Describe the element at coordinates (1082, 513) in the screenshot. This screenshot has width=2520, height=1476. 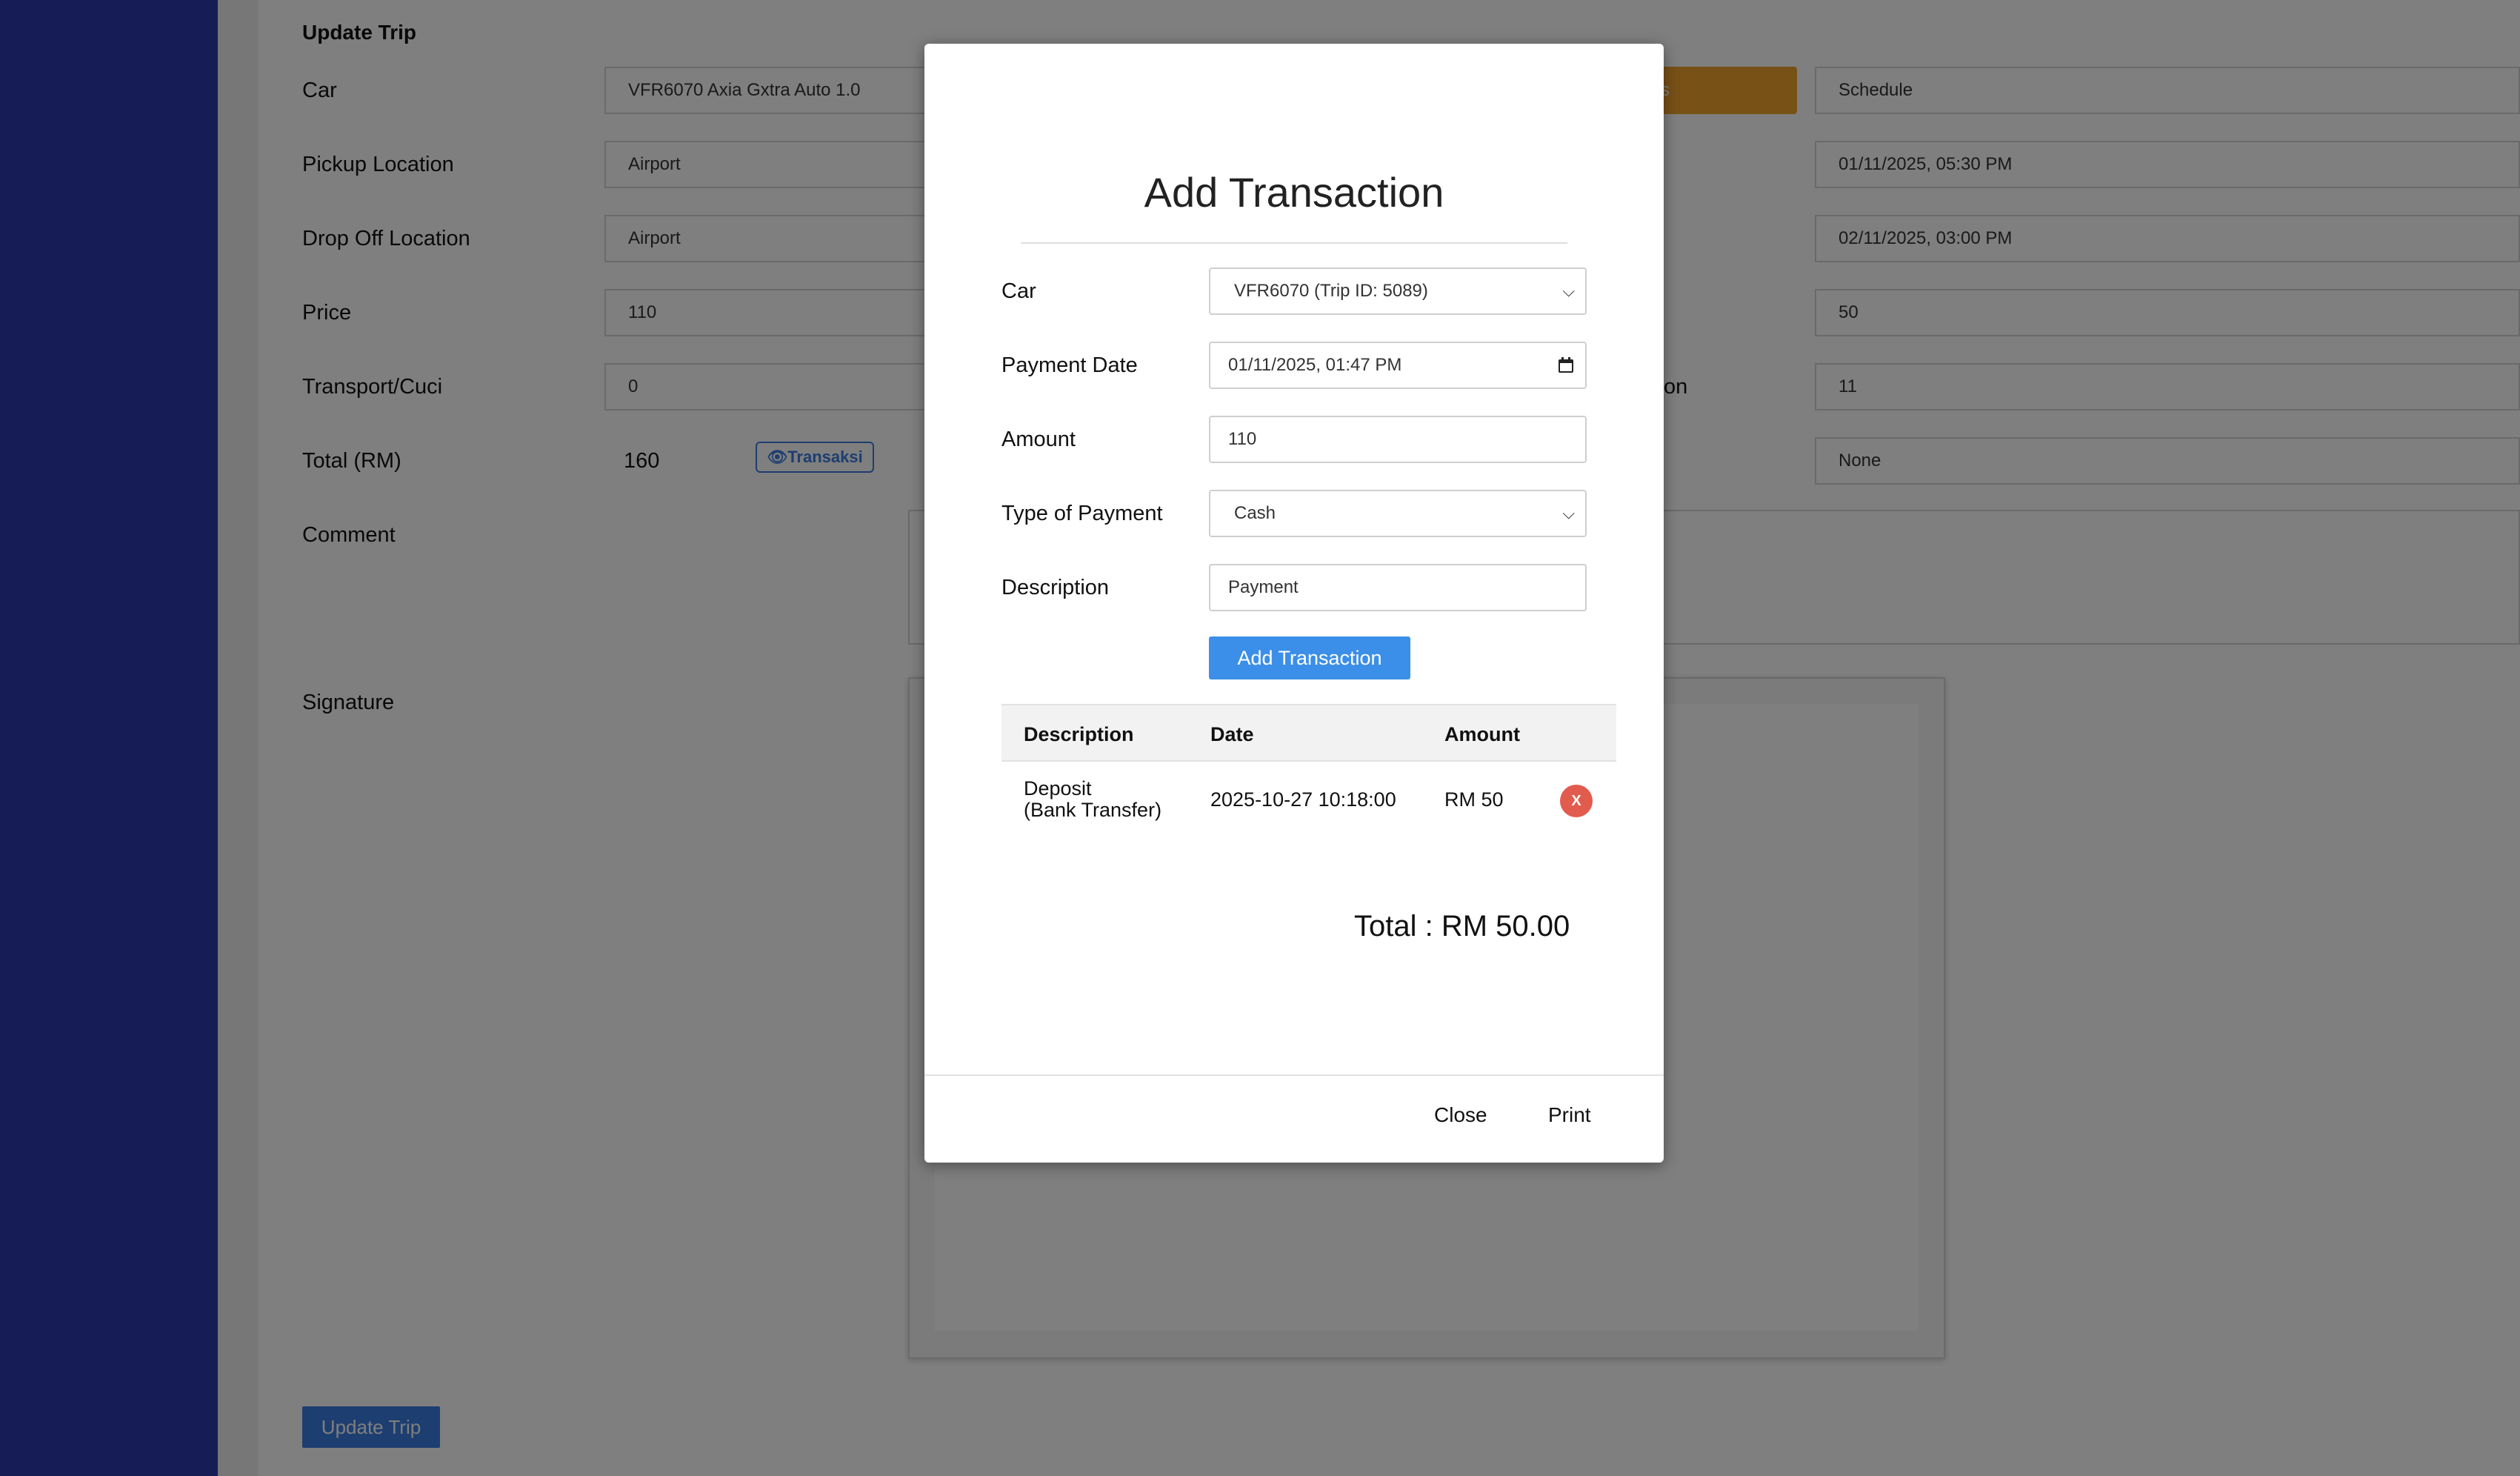
I see `payment-type-label: Type of Payment` at that location.